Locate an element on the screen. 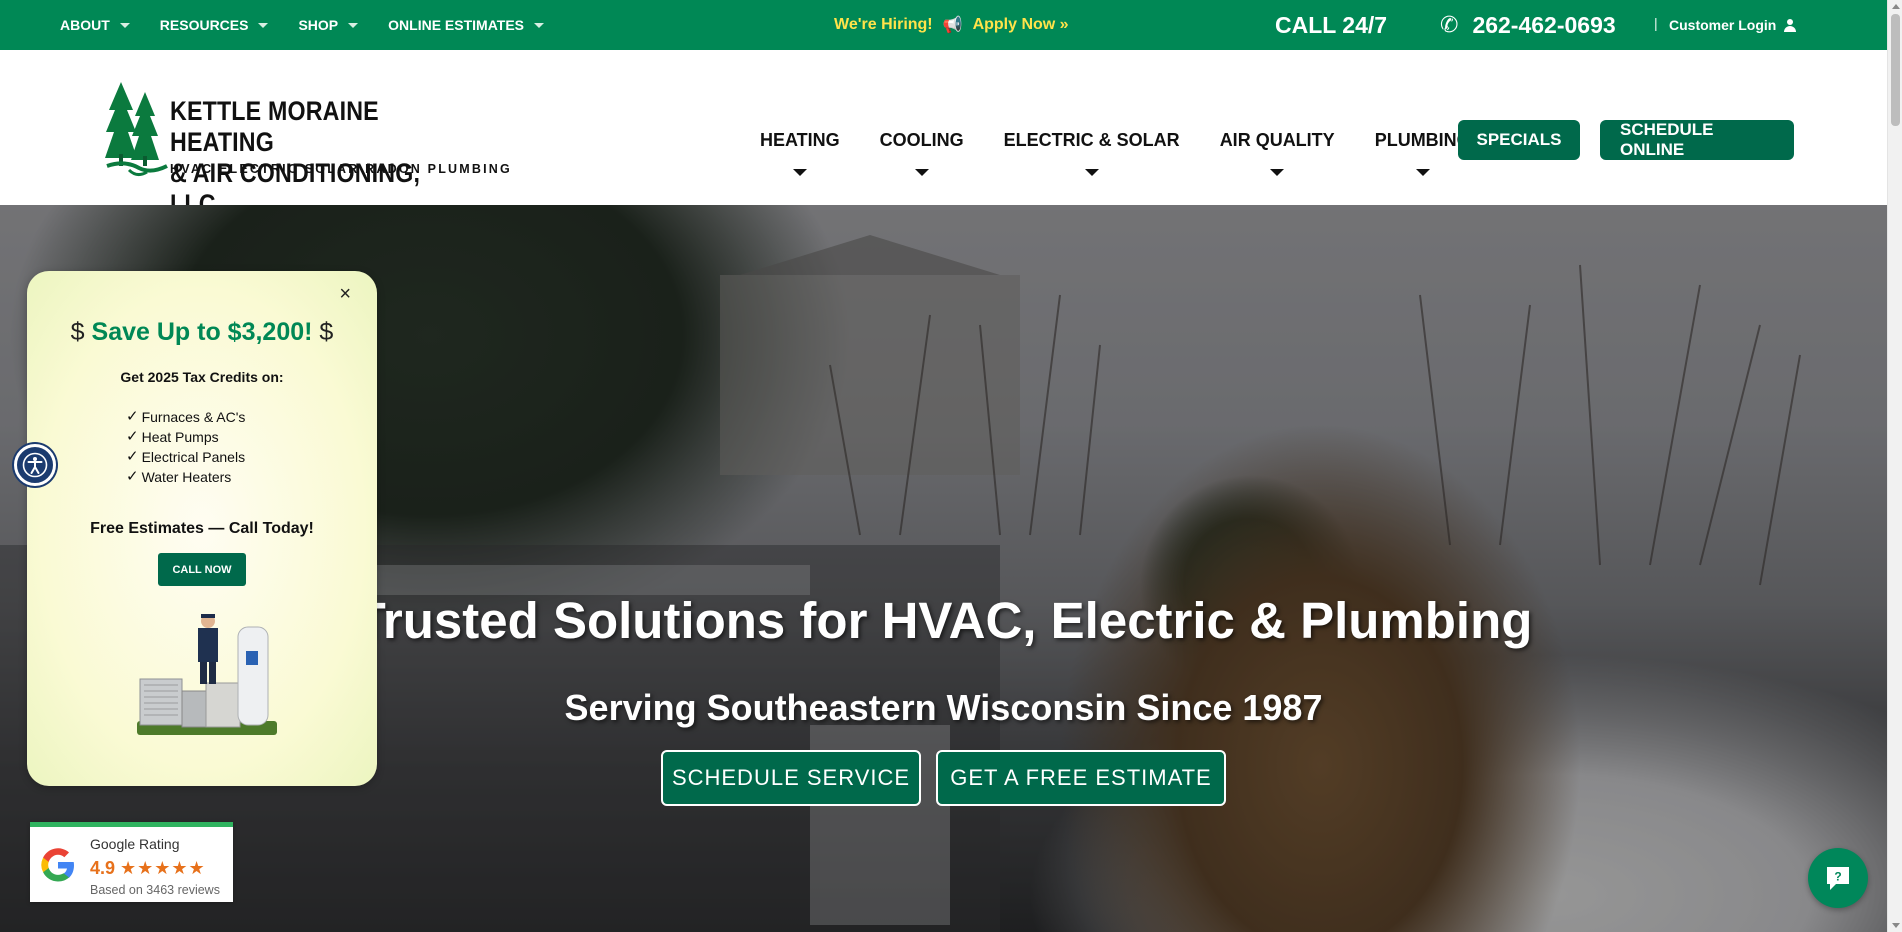  user-icon is located at coordinates (1790, 25).